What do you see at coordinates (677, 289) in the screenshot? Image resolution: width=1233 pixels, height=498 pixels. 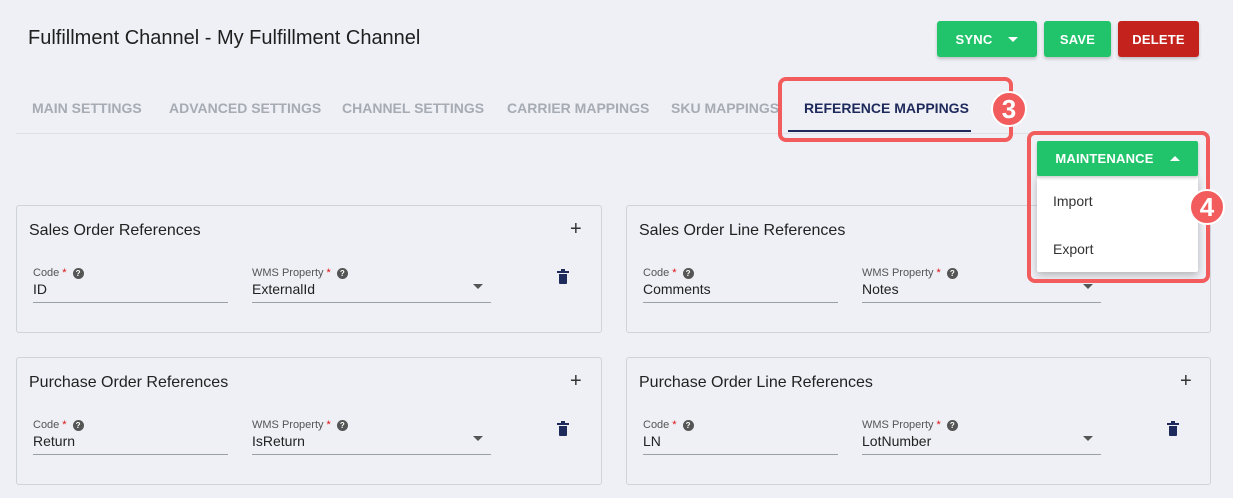 I see `code-value: Comments` at bounding box center [677, 289].